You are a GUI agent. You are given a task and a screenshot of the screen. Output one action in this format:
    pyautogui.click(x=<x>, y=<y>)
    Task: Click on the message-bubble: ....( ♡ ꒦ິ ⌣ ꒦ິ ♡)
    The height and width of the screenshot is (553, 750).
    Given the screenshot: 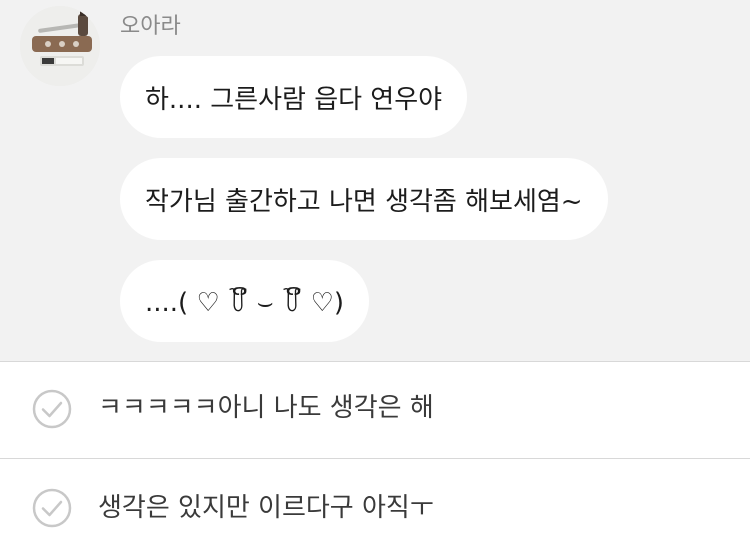 What is the action you would take?
    pyautogui.click(x=245, y=301)
    